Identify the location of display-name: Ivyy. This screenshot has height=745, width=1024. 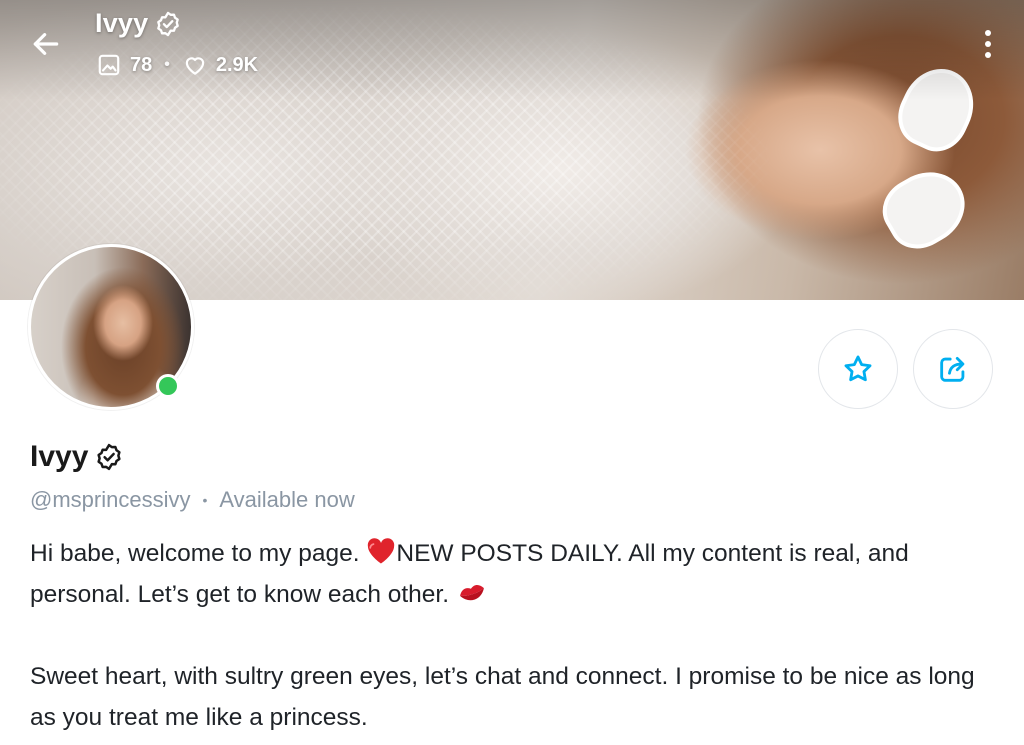
(59, 456).